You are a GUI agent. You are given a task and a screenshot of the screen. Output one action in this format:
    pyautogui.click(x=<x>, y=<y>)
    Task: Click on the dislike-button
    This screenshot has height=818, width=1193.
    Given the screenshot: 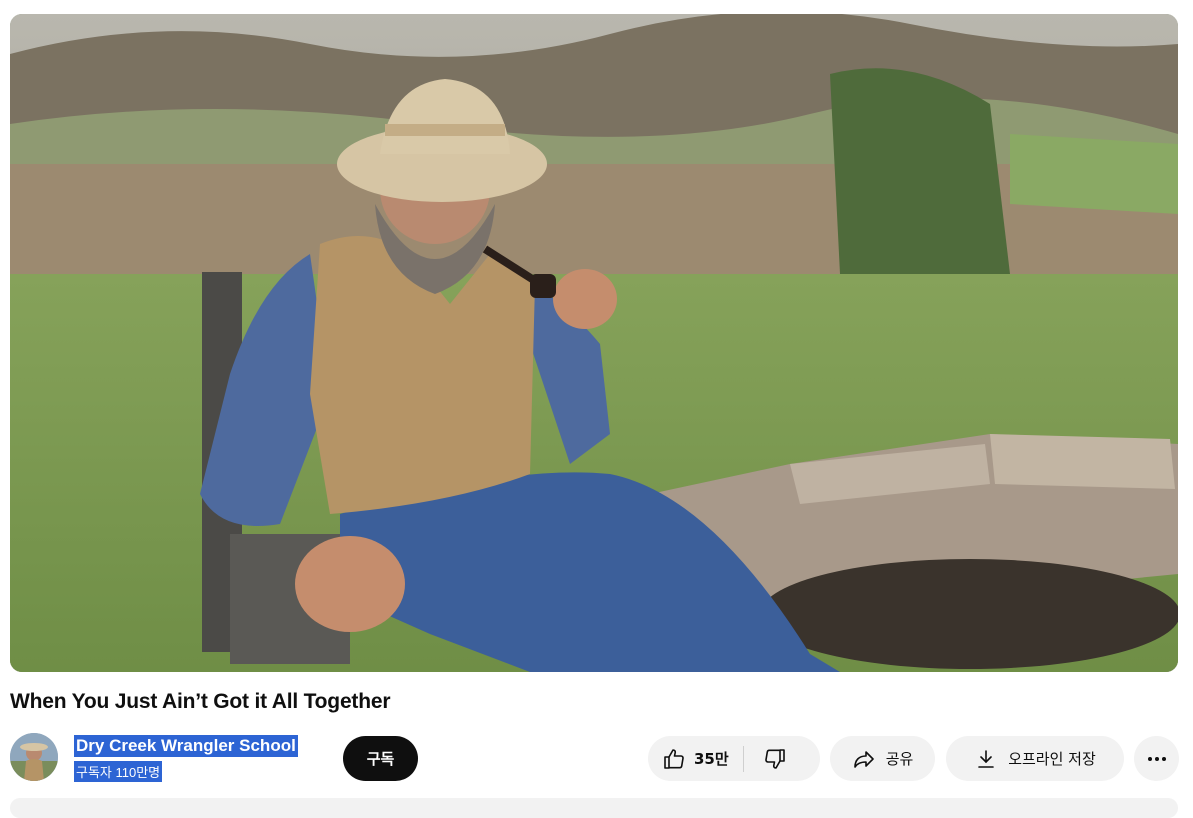 What is the action you would take?
    pyautogui.click(x=775, y=758)
    